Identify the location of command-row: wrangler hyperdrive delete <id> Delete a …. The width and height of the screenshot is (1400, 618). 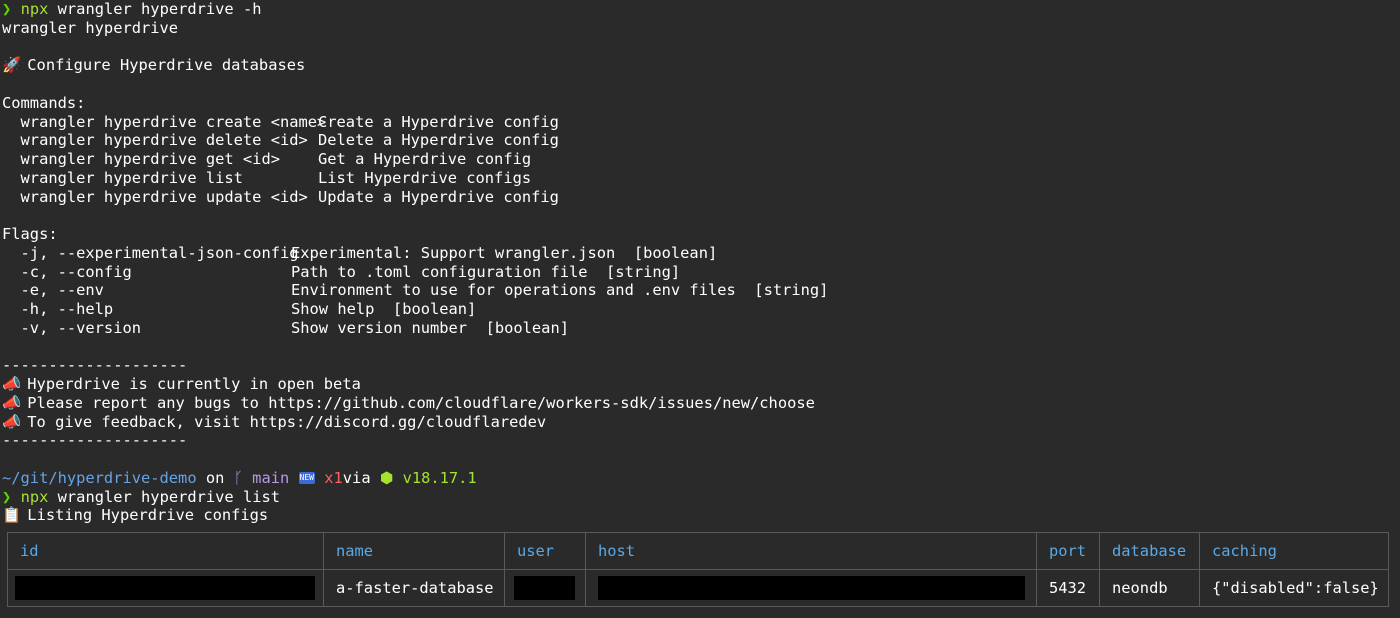
(280, 140).